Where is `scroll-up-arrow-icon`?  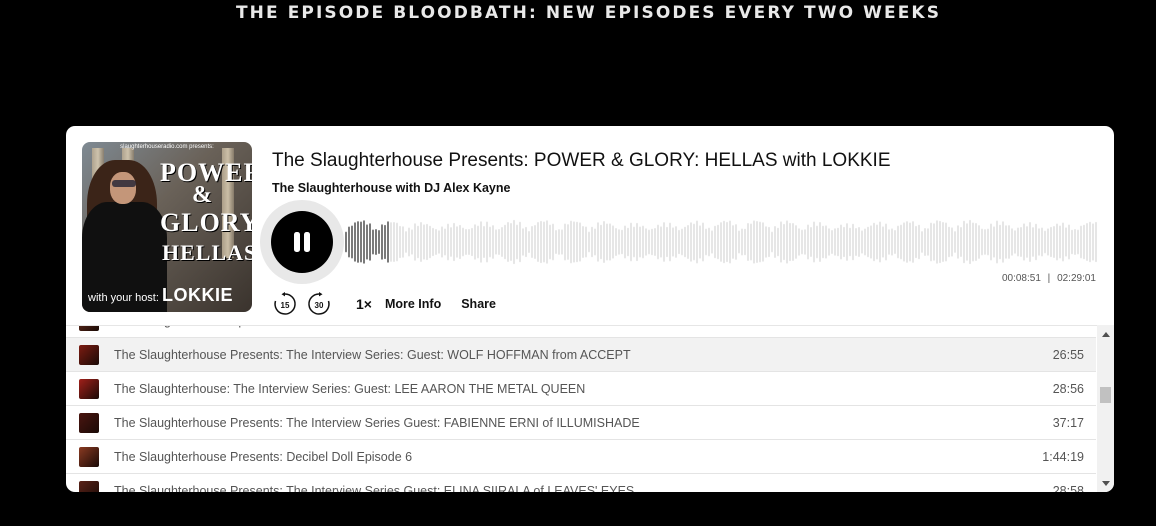 scroll-up-arrow-icon is located at coordinates (1105, 333).